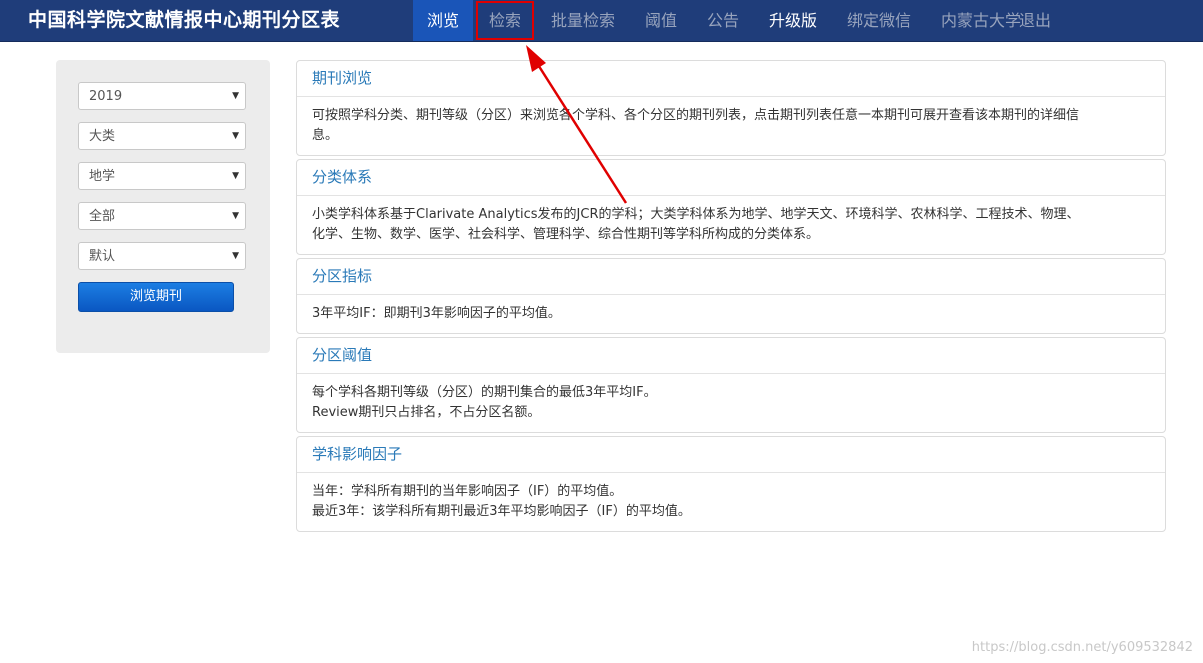 Image resolution: width=1203 pixels, height=663 pixels. I want to click on annotation-arrow, so click(577, 124).